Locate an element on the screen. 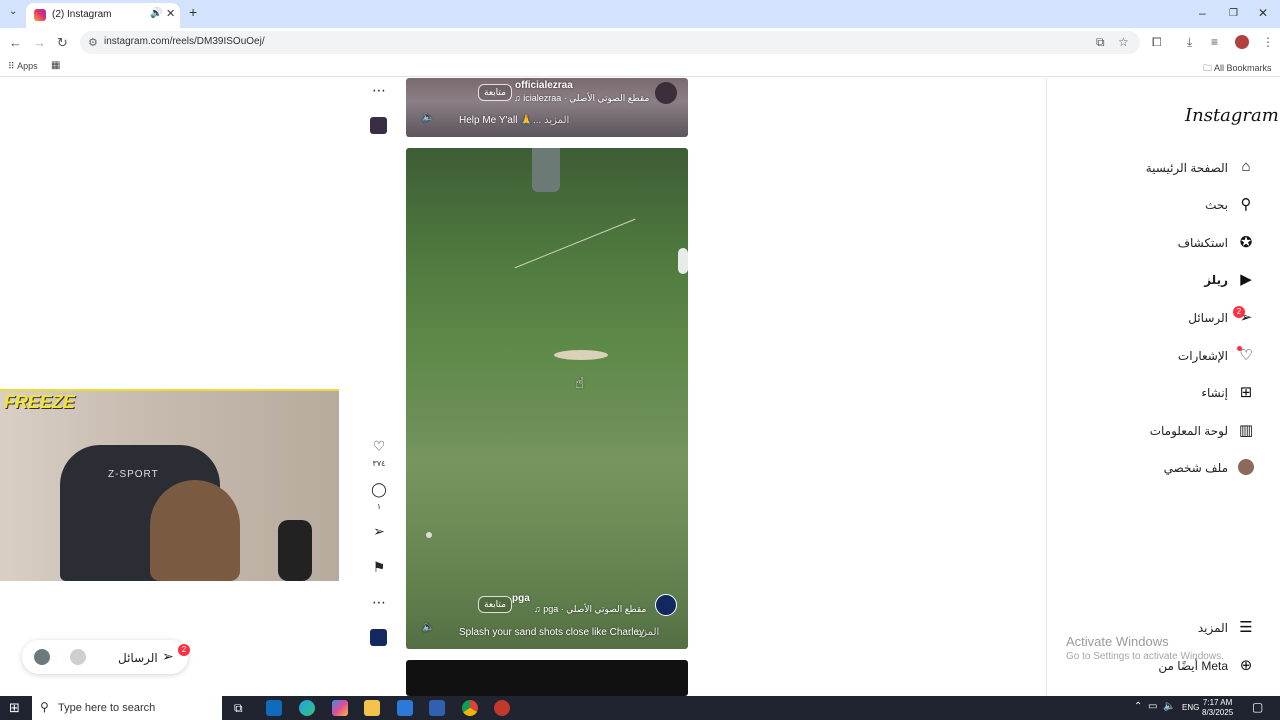 The width and height of the screenshot is (1280, 720). apps-label: Apps is located at coordinates (27, 66).